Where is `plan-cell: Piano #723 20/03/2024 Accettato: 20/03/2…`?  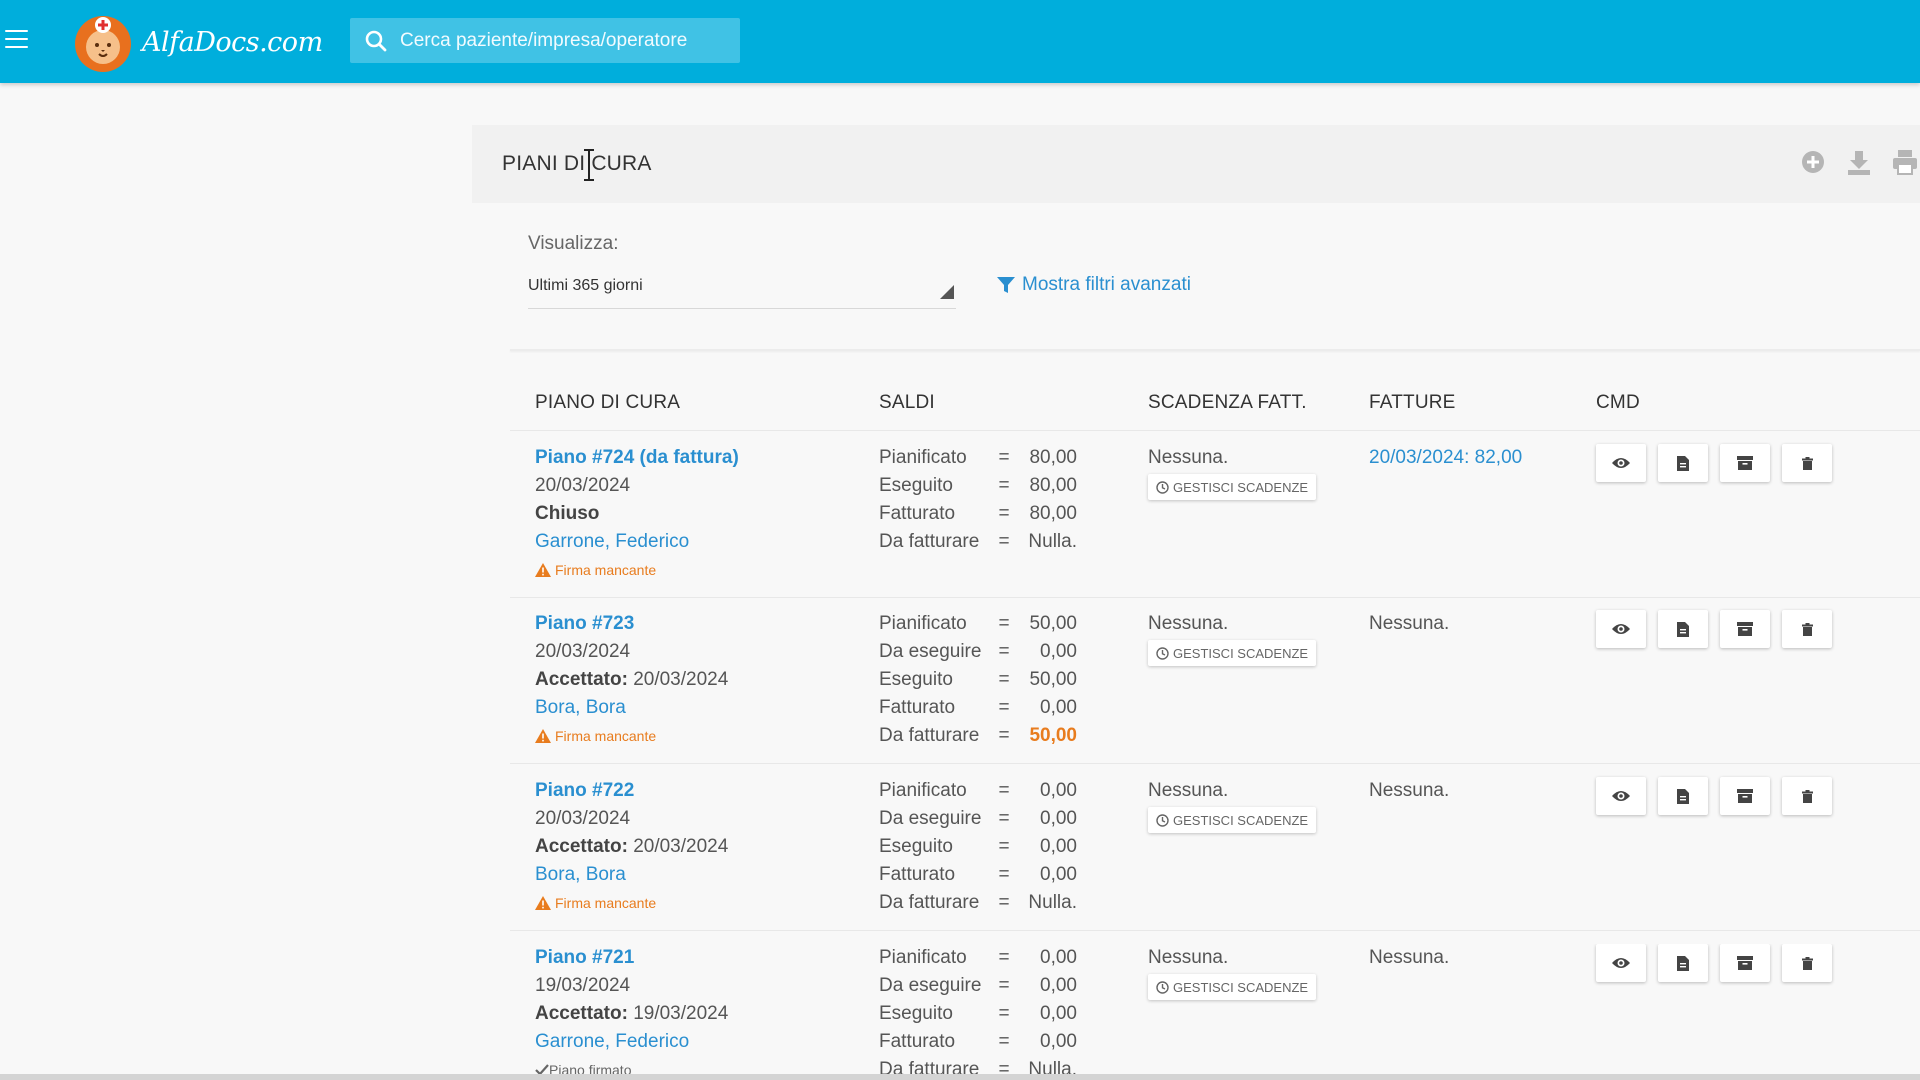 plan-cell: Piano #723 20/03/2024 Accettato: 20/03/2… is located at coordinates (631, 680).